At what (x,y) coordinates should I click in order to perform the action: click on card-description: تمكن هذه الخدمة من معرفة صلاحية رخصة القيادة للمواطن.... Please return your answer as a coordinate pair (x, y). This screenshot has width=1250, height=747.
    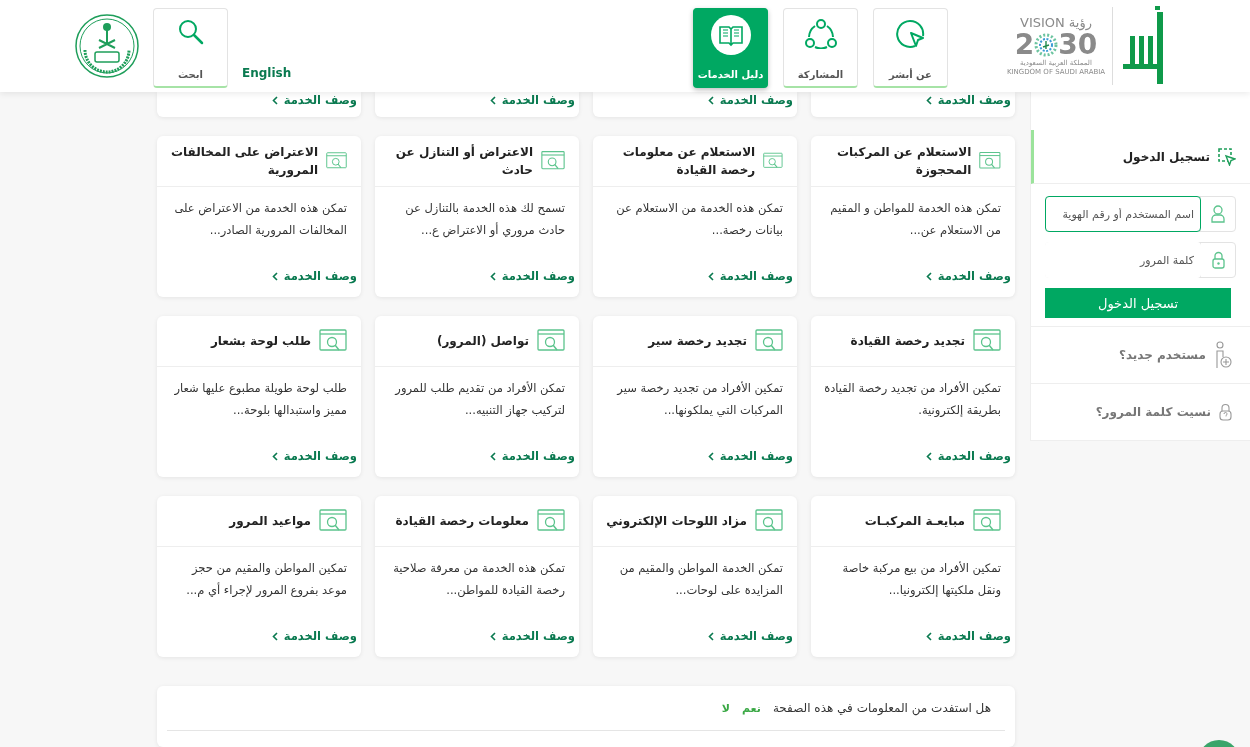
    Looking at the image, I should click on (479, 579).